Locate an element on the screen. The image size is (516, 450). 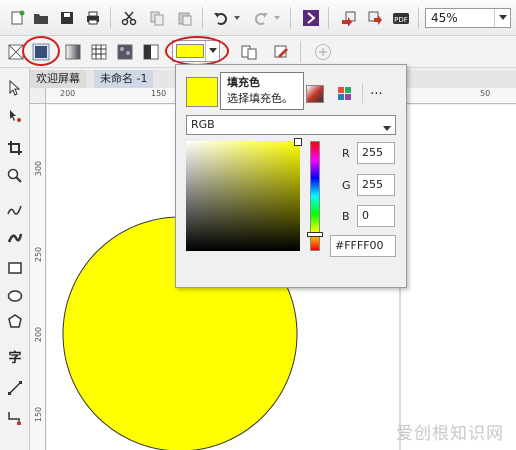
pdf-icon: PDF is located at coordinates (401, 18).